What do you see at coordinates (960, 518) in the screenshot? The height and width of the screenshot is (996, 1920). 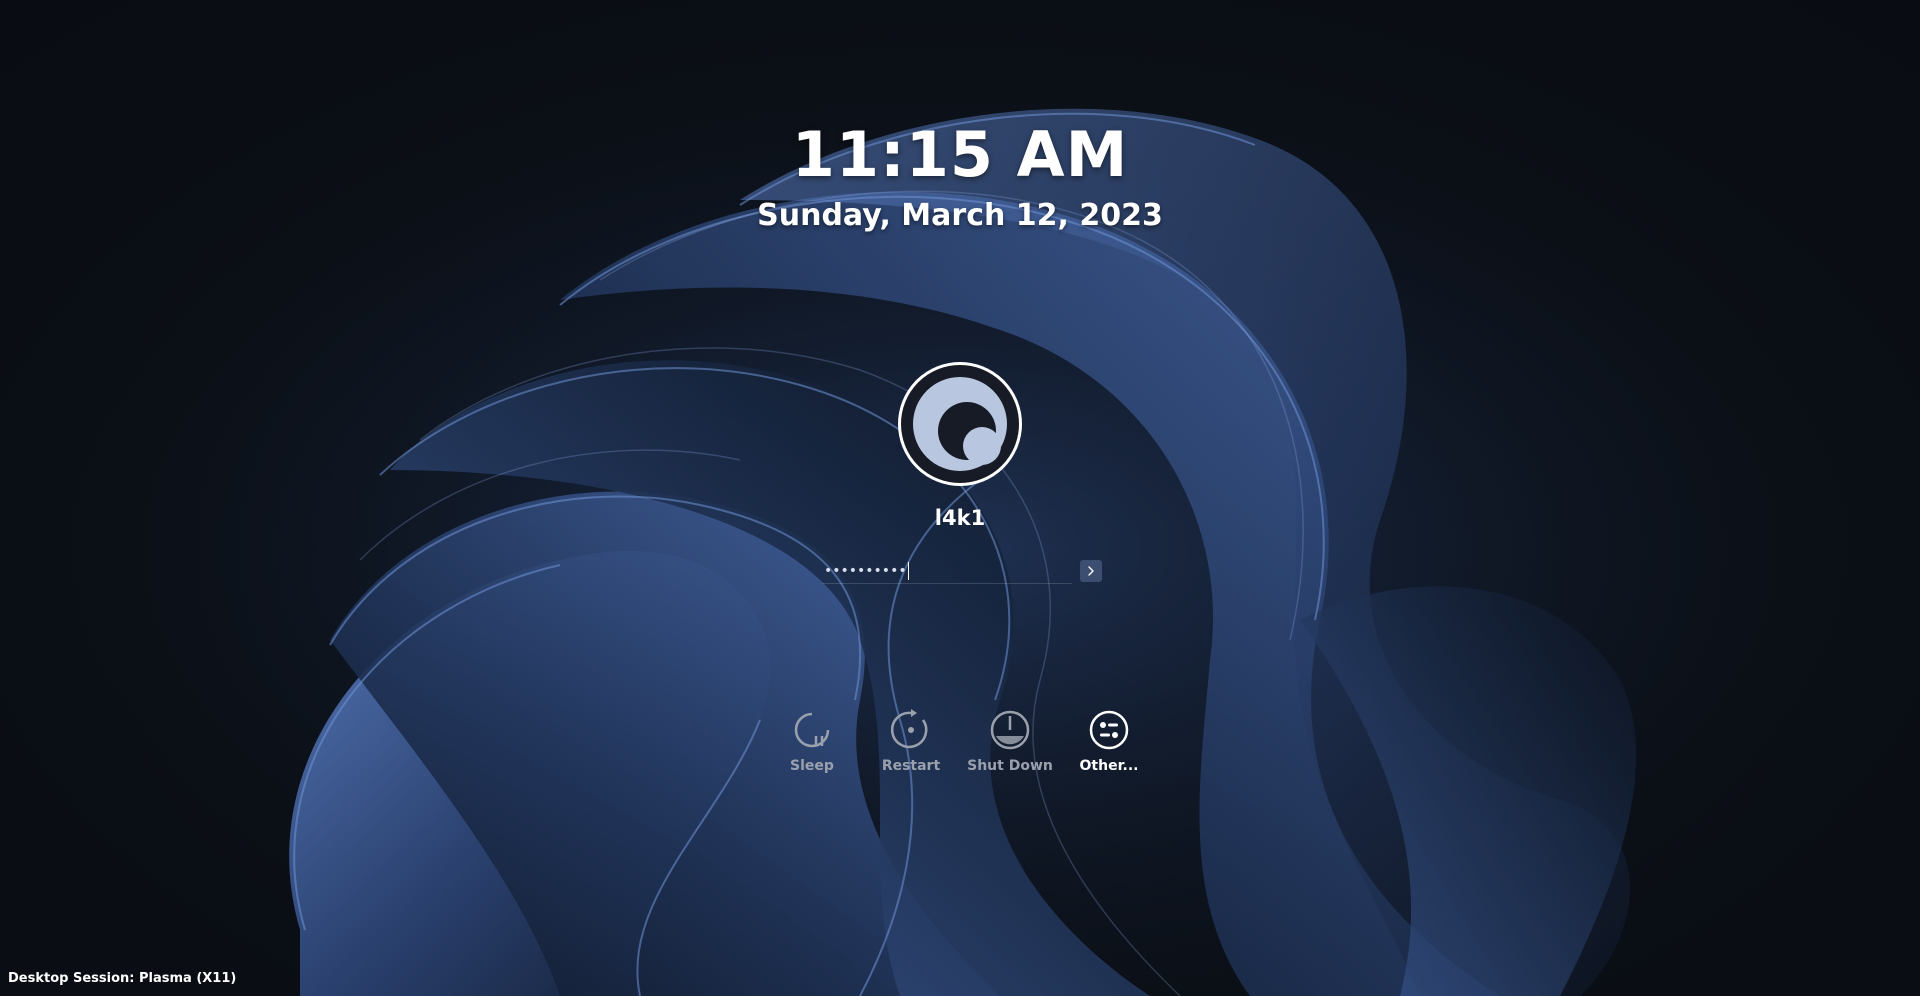 I see `username: l4k1` at bounding box center [960, 518].